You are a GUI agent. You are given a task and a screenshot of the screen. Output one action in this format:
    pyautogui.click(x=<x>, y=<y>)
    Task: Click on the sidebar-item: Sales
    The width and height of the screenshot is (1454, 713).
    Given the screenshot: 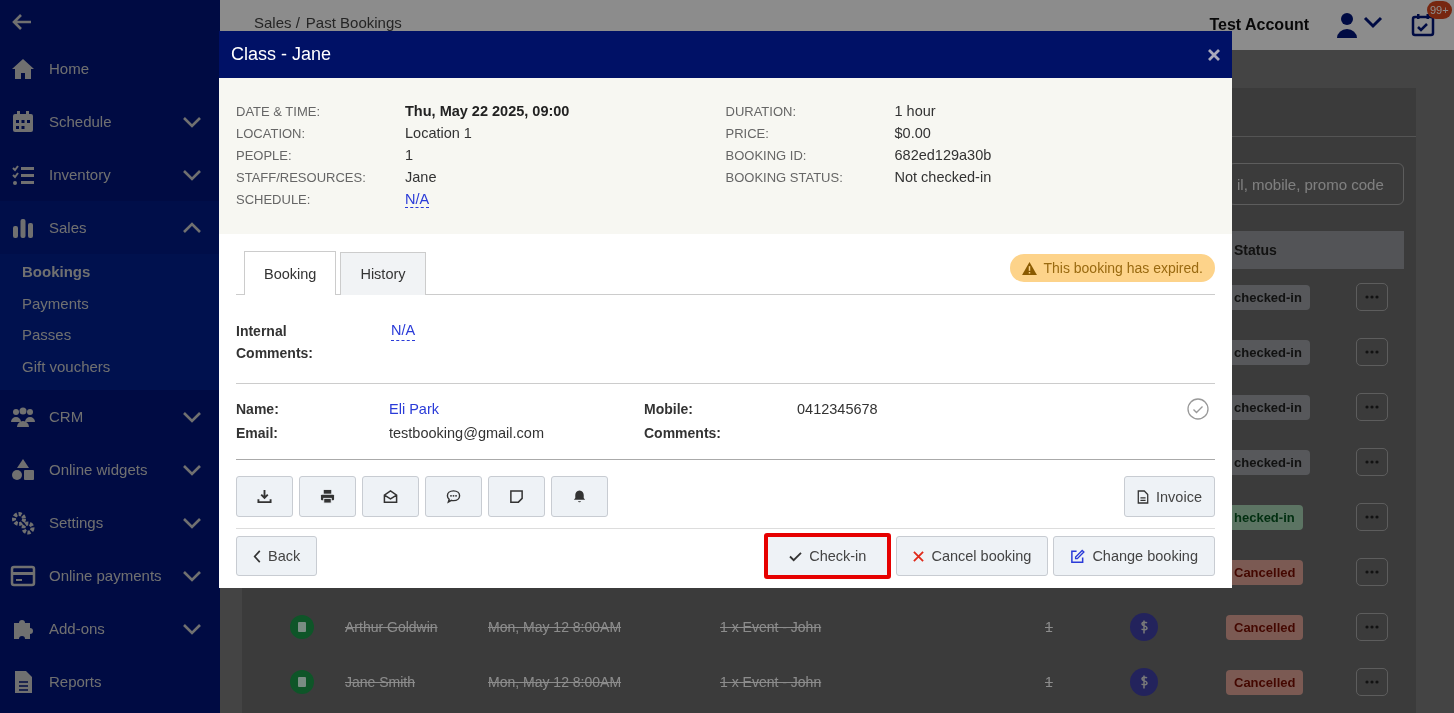 What is the action you would take?
    pyautogui.click(x=110, y=227)
    